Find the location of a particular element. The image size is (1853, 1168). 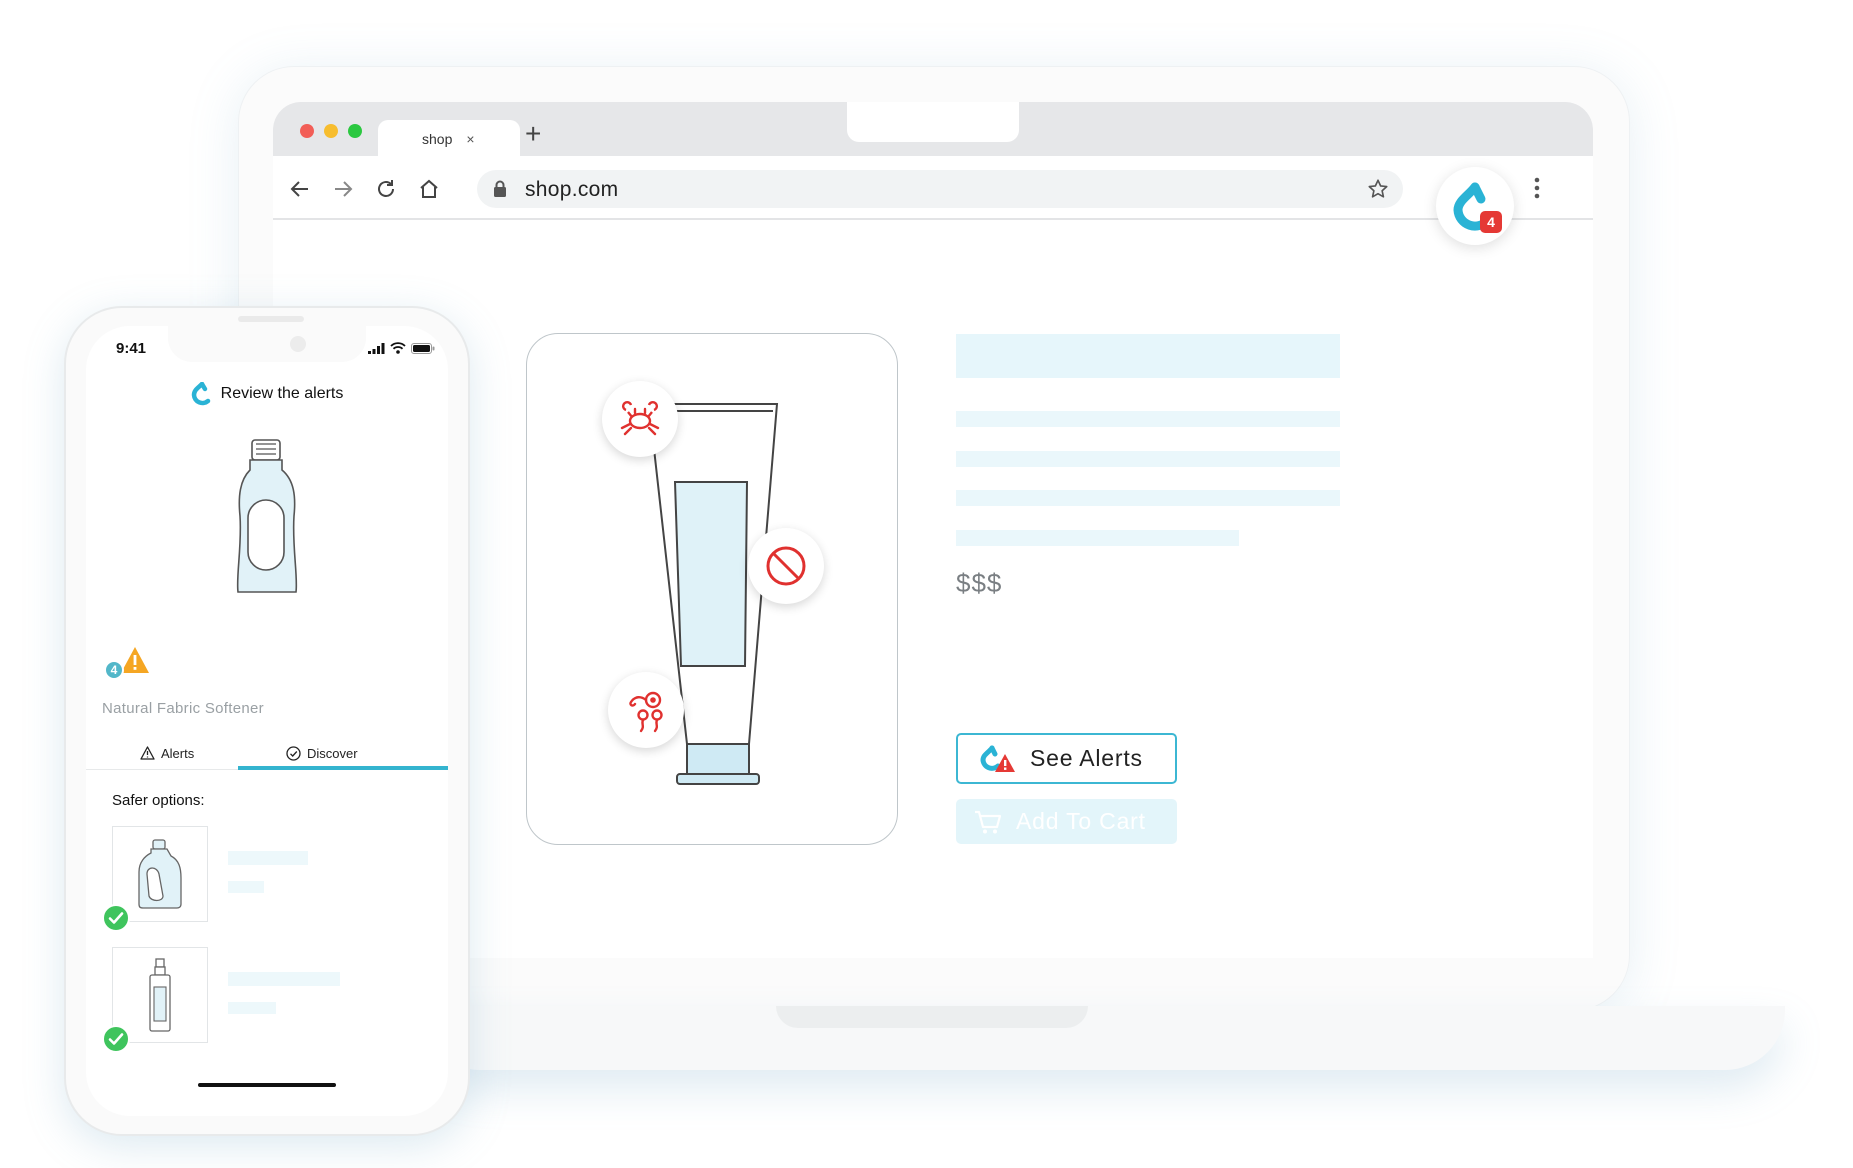

back-arrow-icon is located at coordinates (300, 189).